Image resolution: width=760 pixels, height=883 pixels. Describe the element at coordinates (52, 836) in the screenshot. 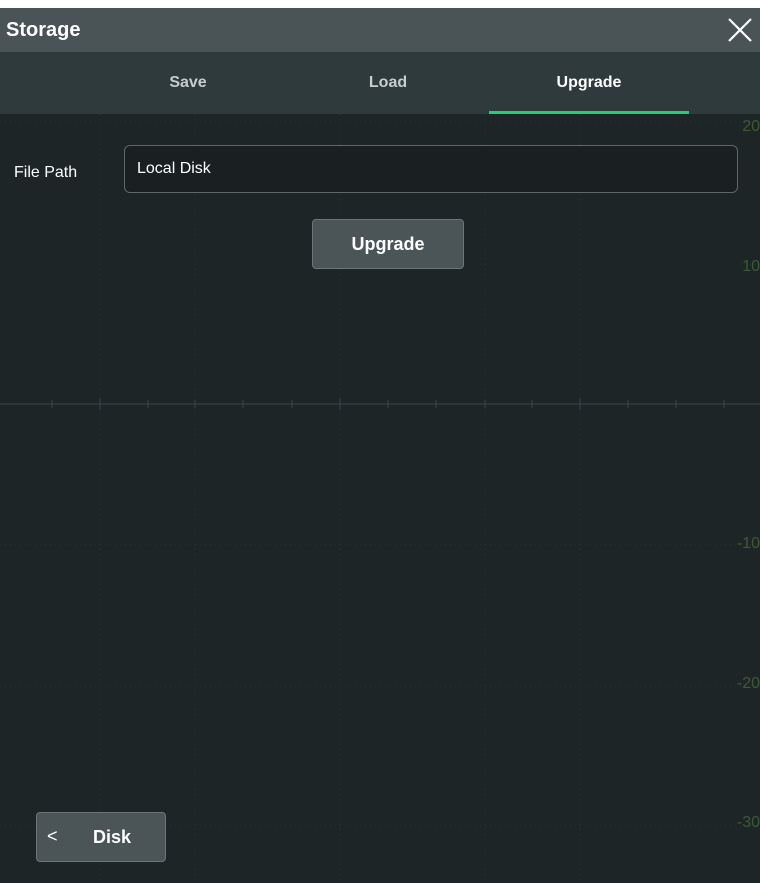

I see `chevron-left-icon: <` at that location.